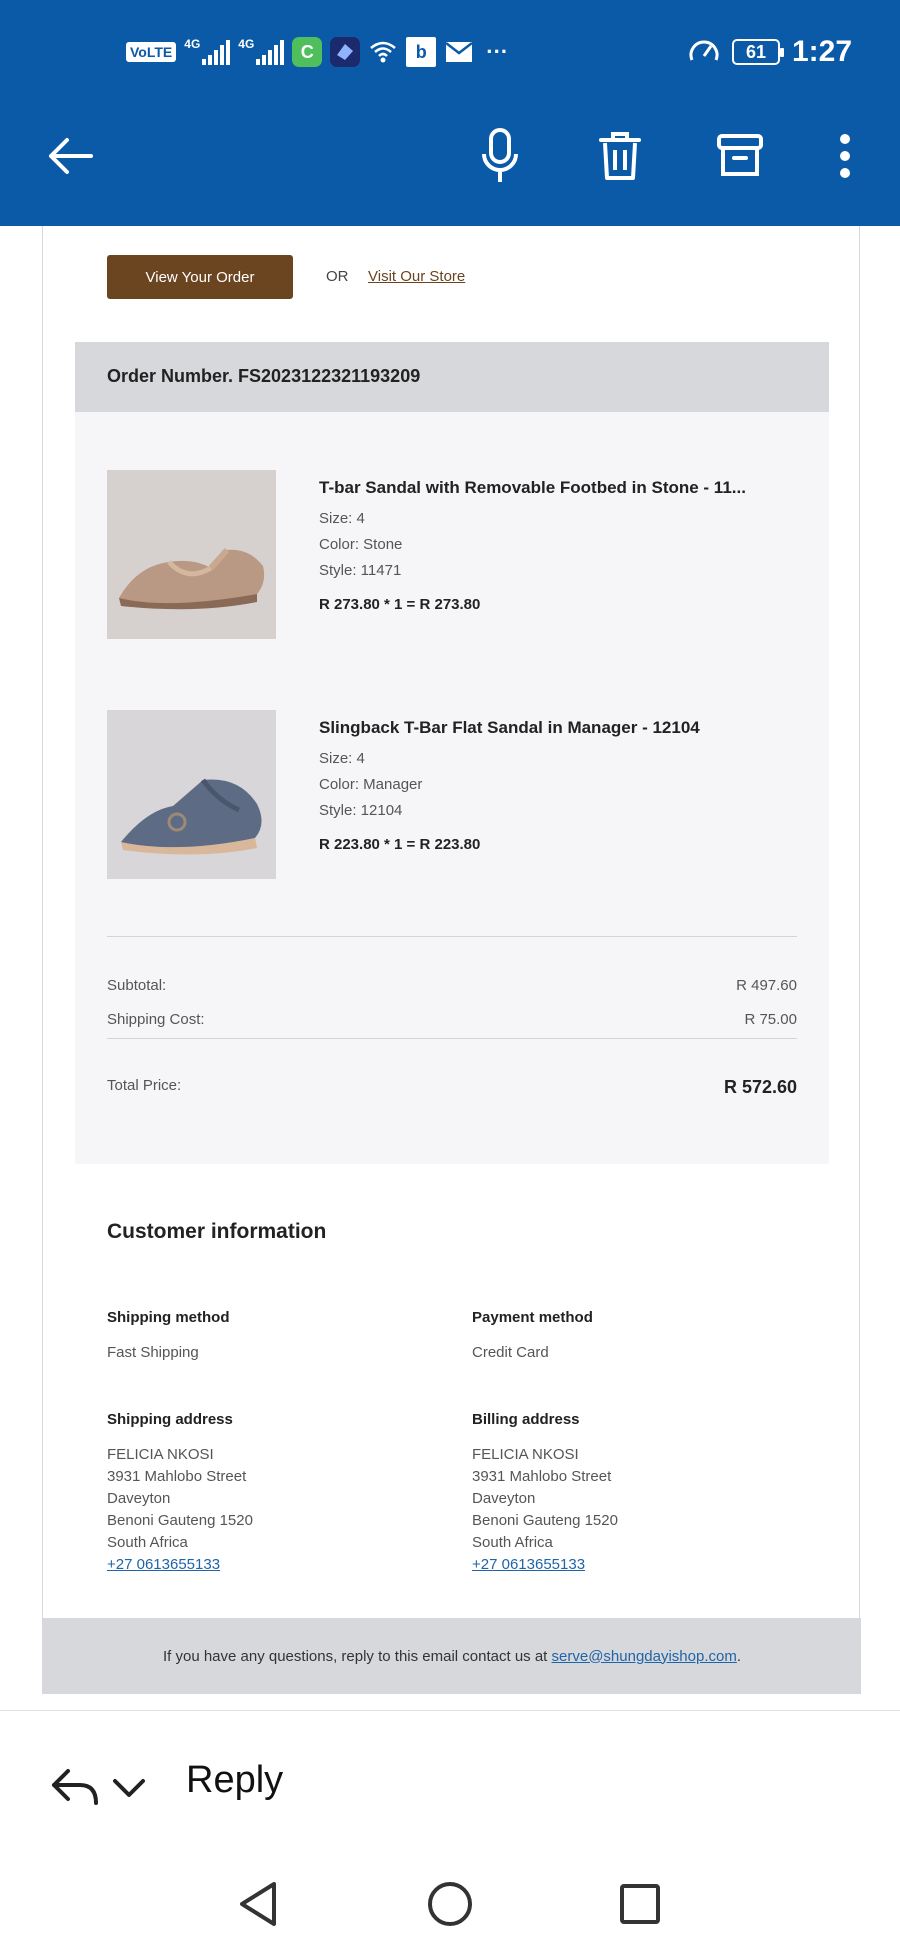 The width and height of the screenshot is (900, 1950). Describe the element at coordinates (400, 604) in the screenshot. I see `item-price: R 273.80 * 1 = R 273.80` at that location.